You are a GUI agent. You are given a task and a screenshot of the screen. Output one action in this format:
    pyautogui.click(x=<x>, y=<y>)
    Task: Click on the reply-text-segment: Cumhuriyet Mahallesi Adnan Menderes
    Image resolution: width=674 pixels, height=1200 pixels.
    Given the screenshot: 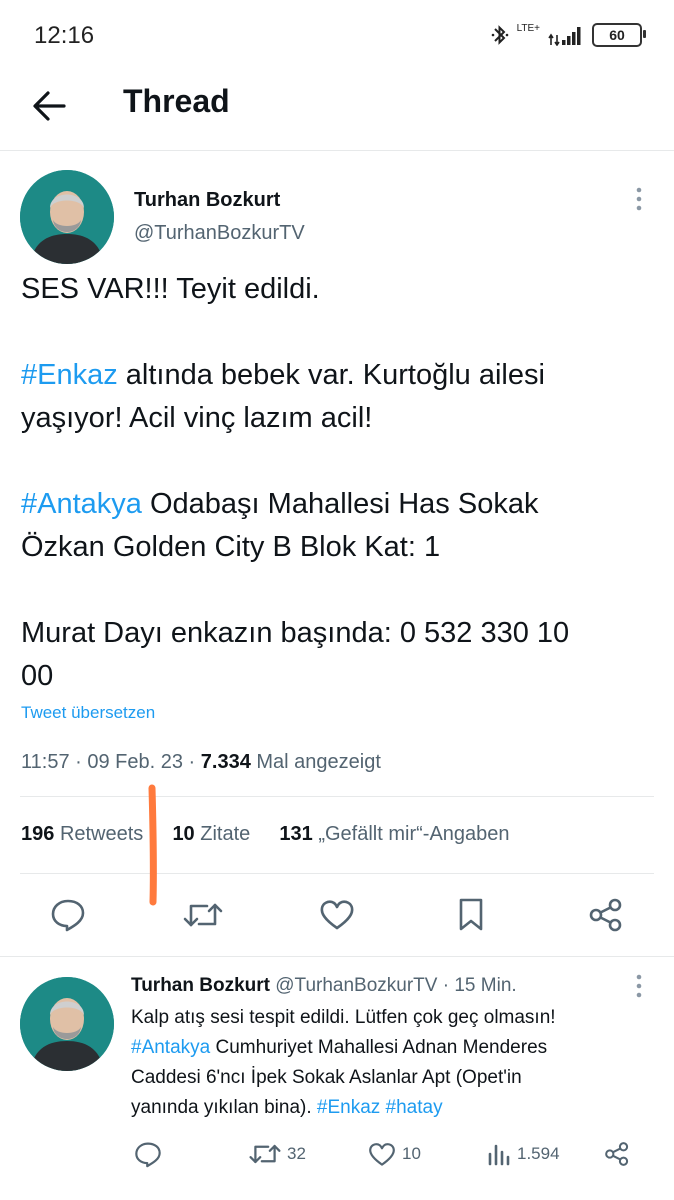 What is the action you would take?
    pyautogui.click(x=379, y=1047)
    